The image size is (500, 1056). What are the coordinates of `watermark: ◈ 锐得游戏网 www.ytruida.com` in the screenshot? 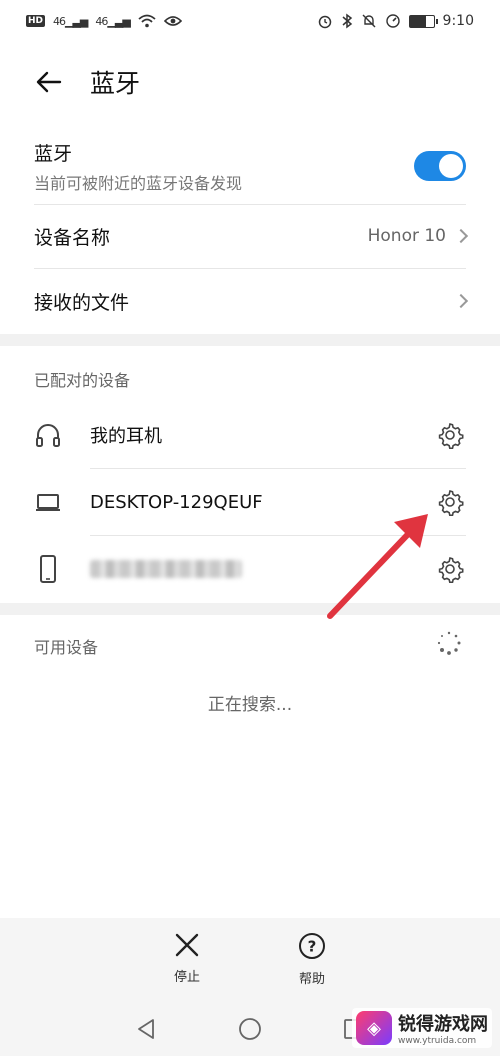 It's located at (422, 1028).